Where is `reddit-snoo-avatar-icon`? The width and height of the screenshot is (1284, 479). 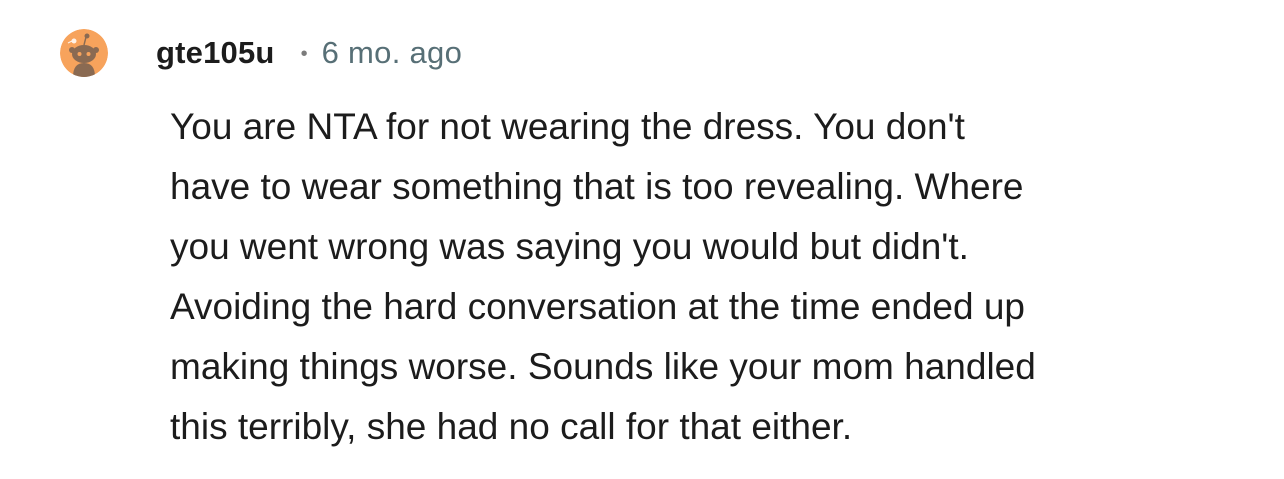
reddit-snoo-avatar-icon is located at coordinates (84, 53).